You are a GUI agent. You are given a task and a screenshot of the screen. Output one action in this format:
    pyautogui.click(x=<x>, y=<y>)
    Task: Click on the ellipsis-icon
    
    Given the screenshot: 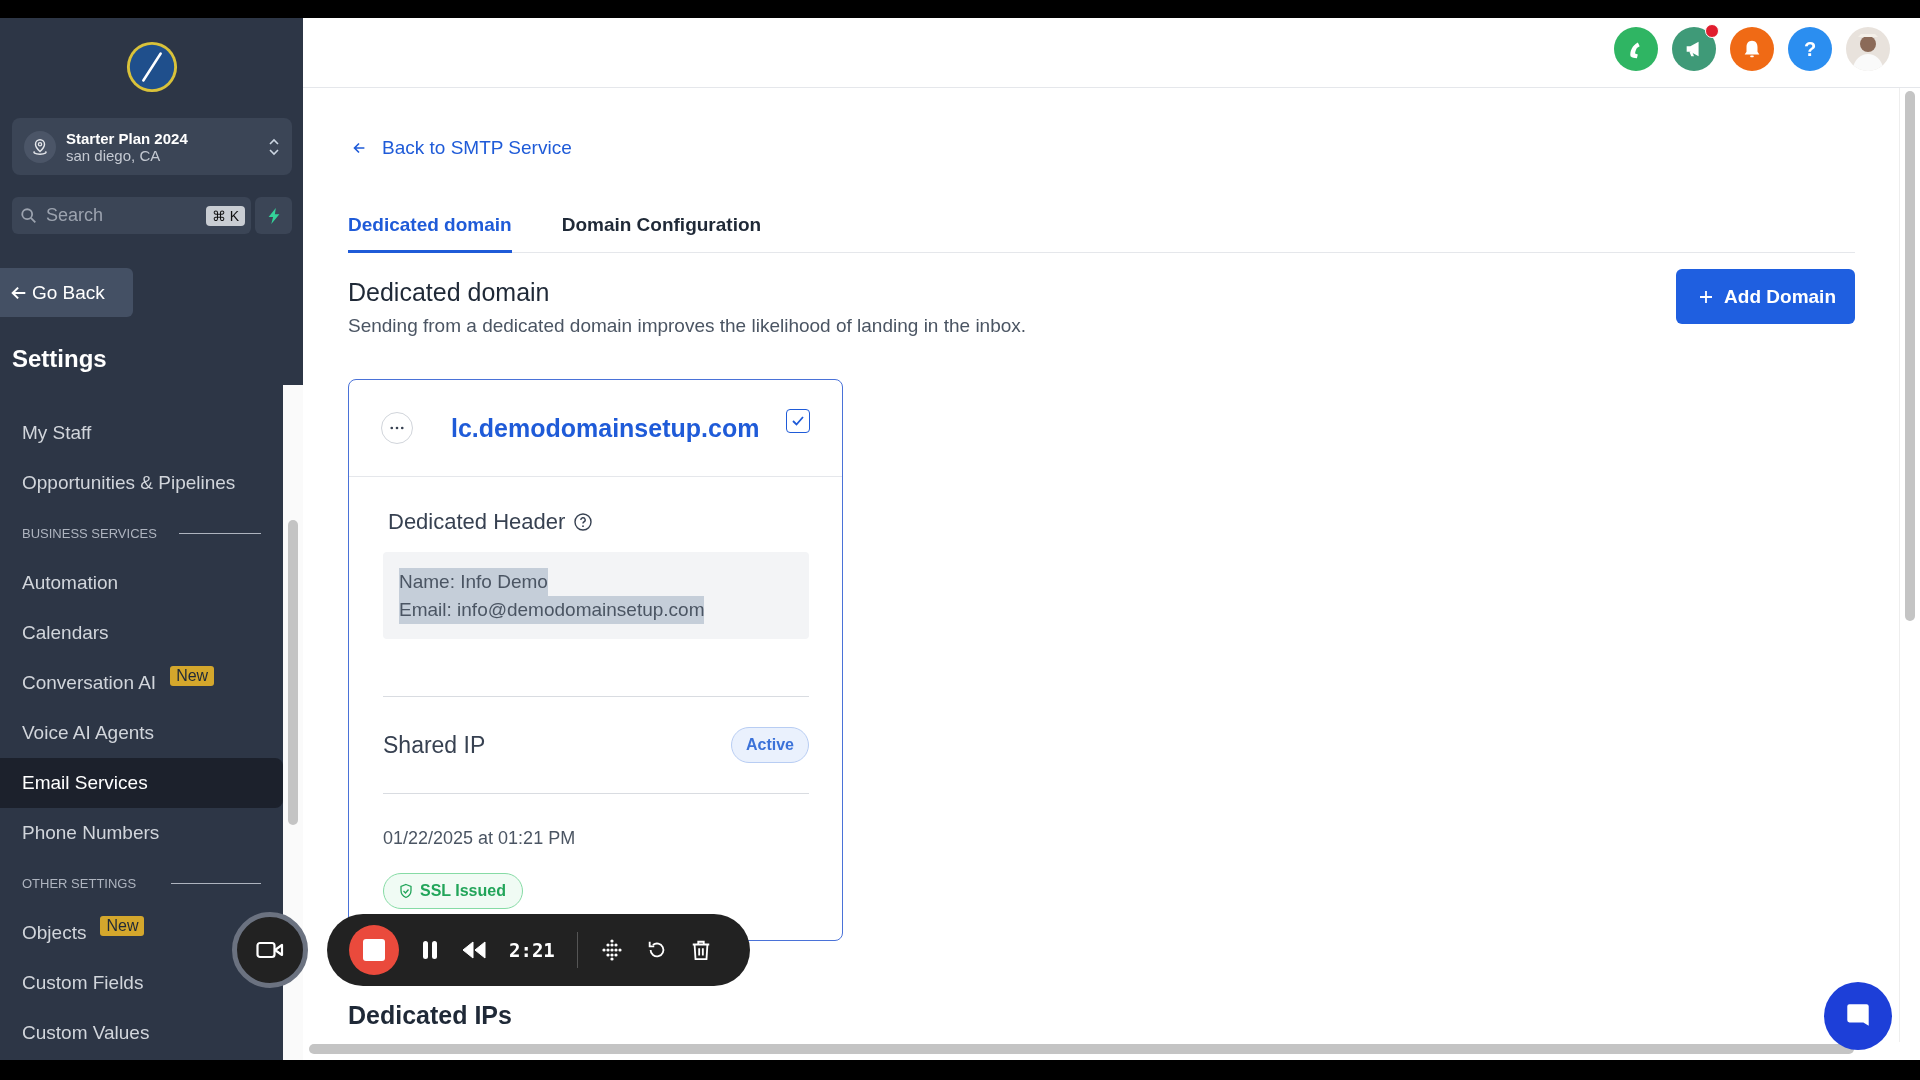 What is the action you would take?
    pyautogui.click(x=397, y=428)
    